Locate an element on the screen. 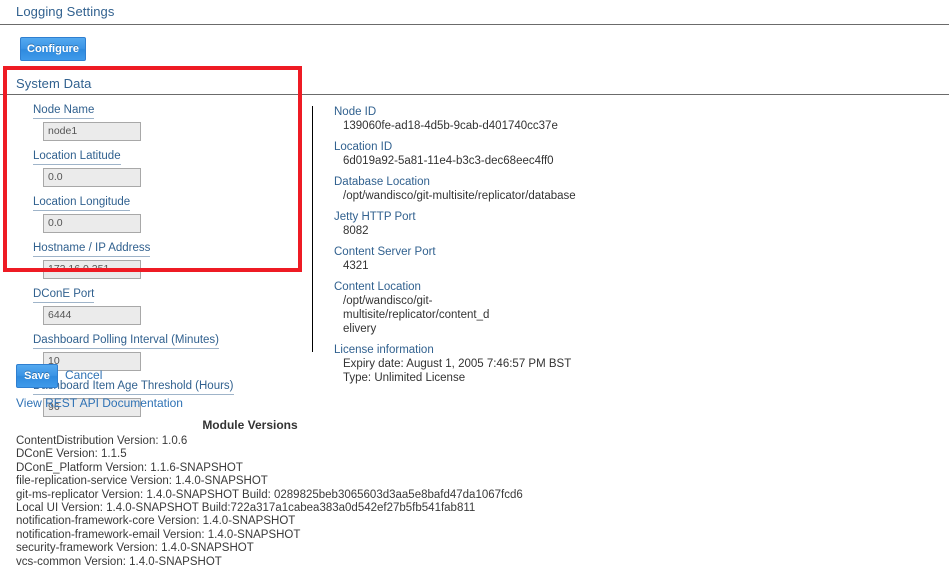 The image size is (949, 569). info-label: Content Location is located at coordinates (377, 287).